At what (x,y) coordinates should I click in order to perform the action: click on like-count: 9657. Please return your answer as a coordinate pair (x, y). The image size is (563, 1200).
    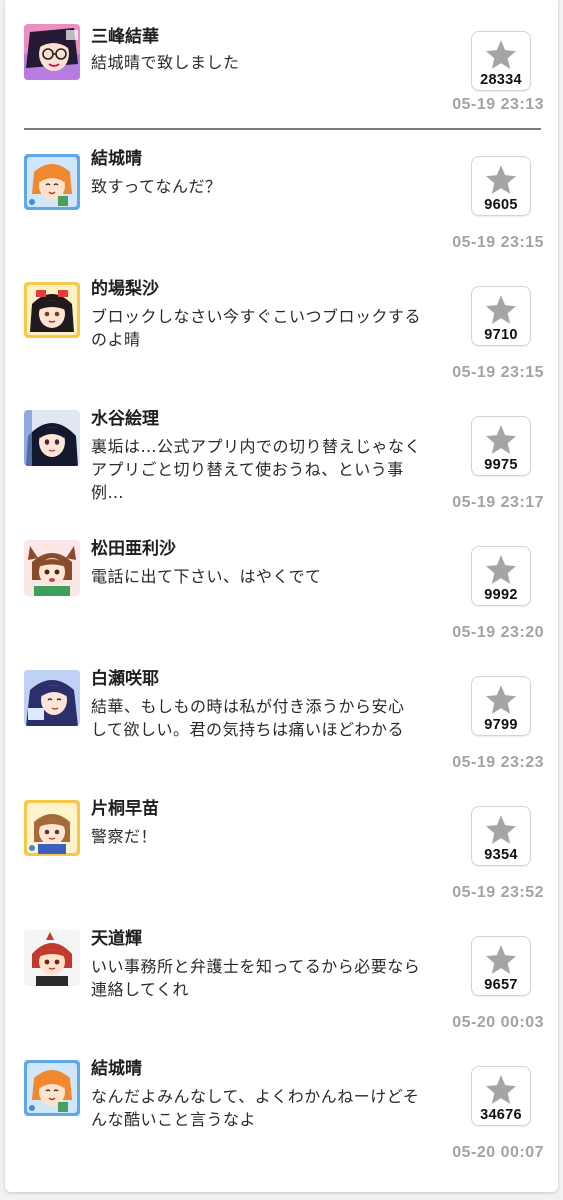
    Looking at the image, I should click on (501, 985).